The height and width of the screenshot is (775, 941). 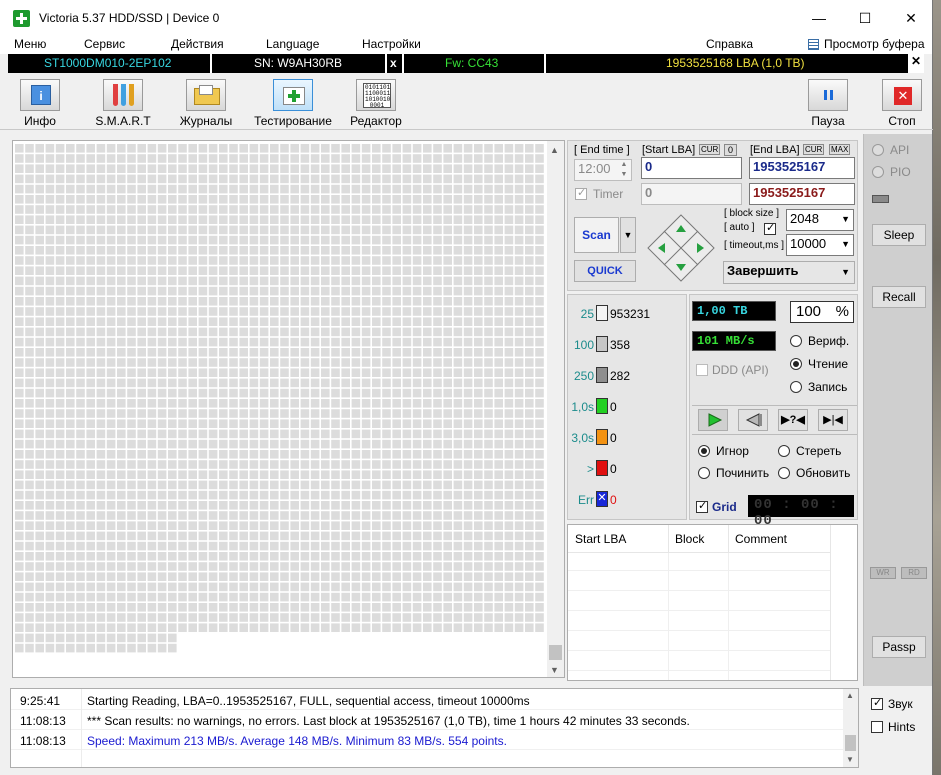 I want to click on end-cur-button: CUR, so click(x=814, y=149).